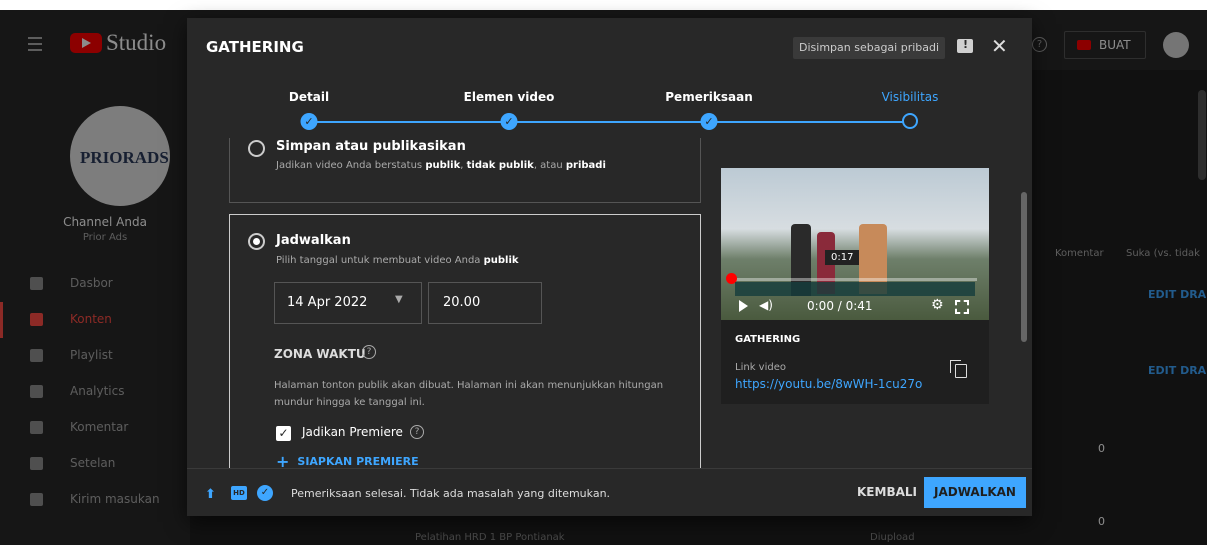 The height and width of the screenshot is (545, 1207). Describe the element at coordinates (86, 43) in the screenshot. I see `youtube-logo-icon` at that location.